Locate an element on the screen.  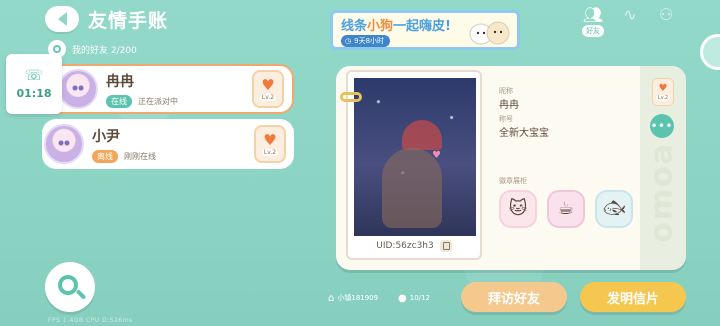
town-stat: ⌂ 小镇181909 is located at coordinates (353, 298).